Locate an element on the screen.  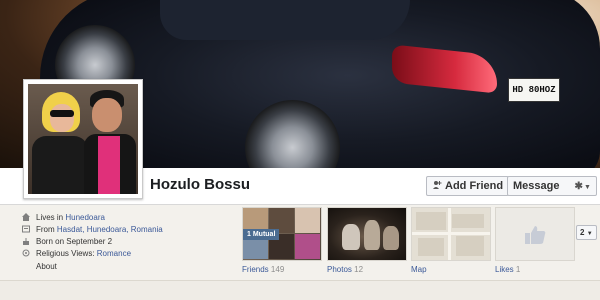
add-friend-icon is located at coordinates (437, 185).